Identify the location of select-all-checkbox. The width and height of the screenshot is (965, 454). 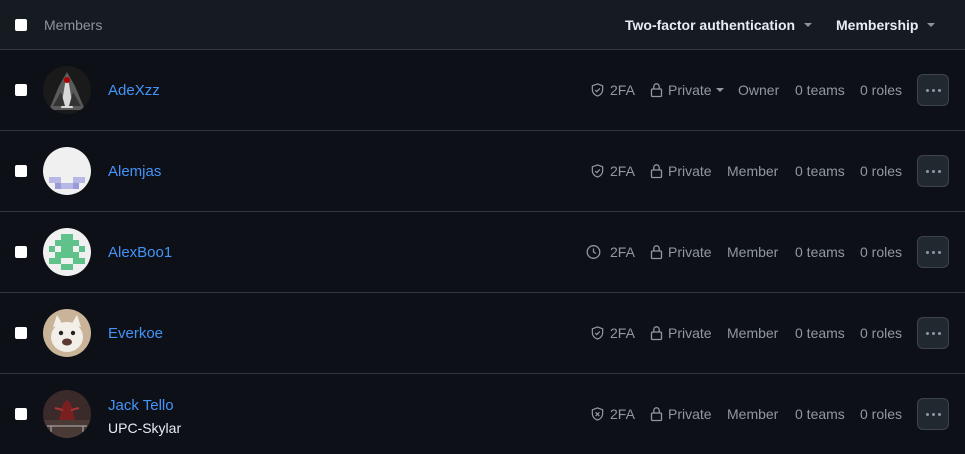
(21, 25).